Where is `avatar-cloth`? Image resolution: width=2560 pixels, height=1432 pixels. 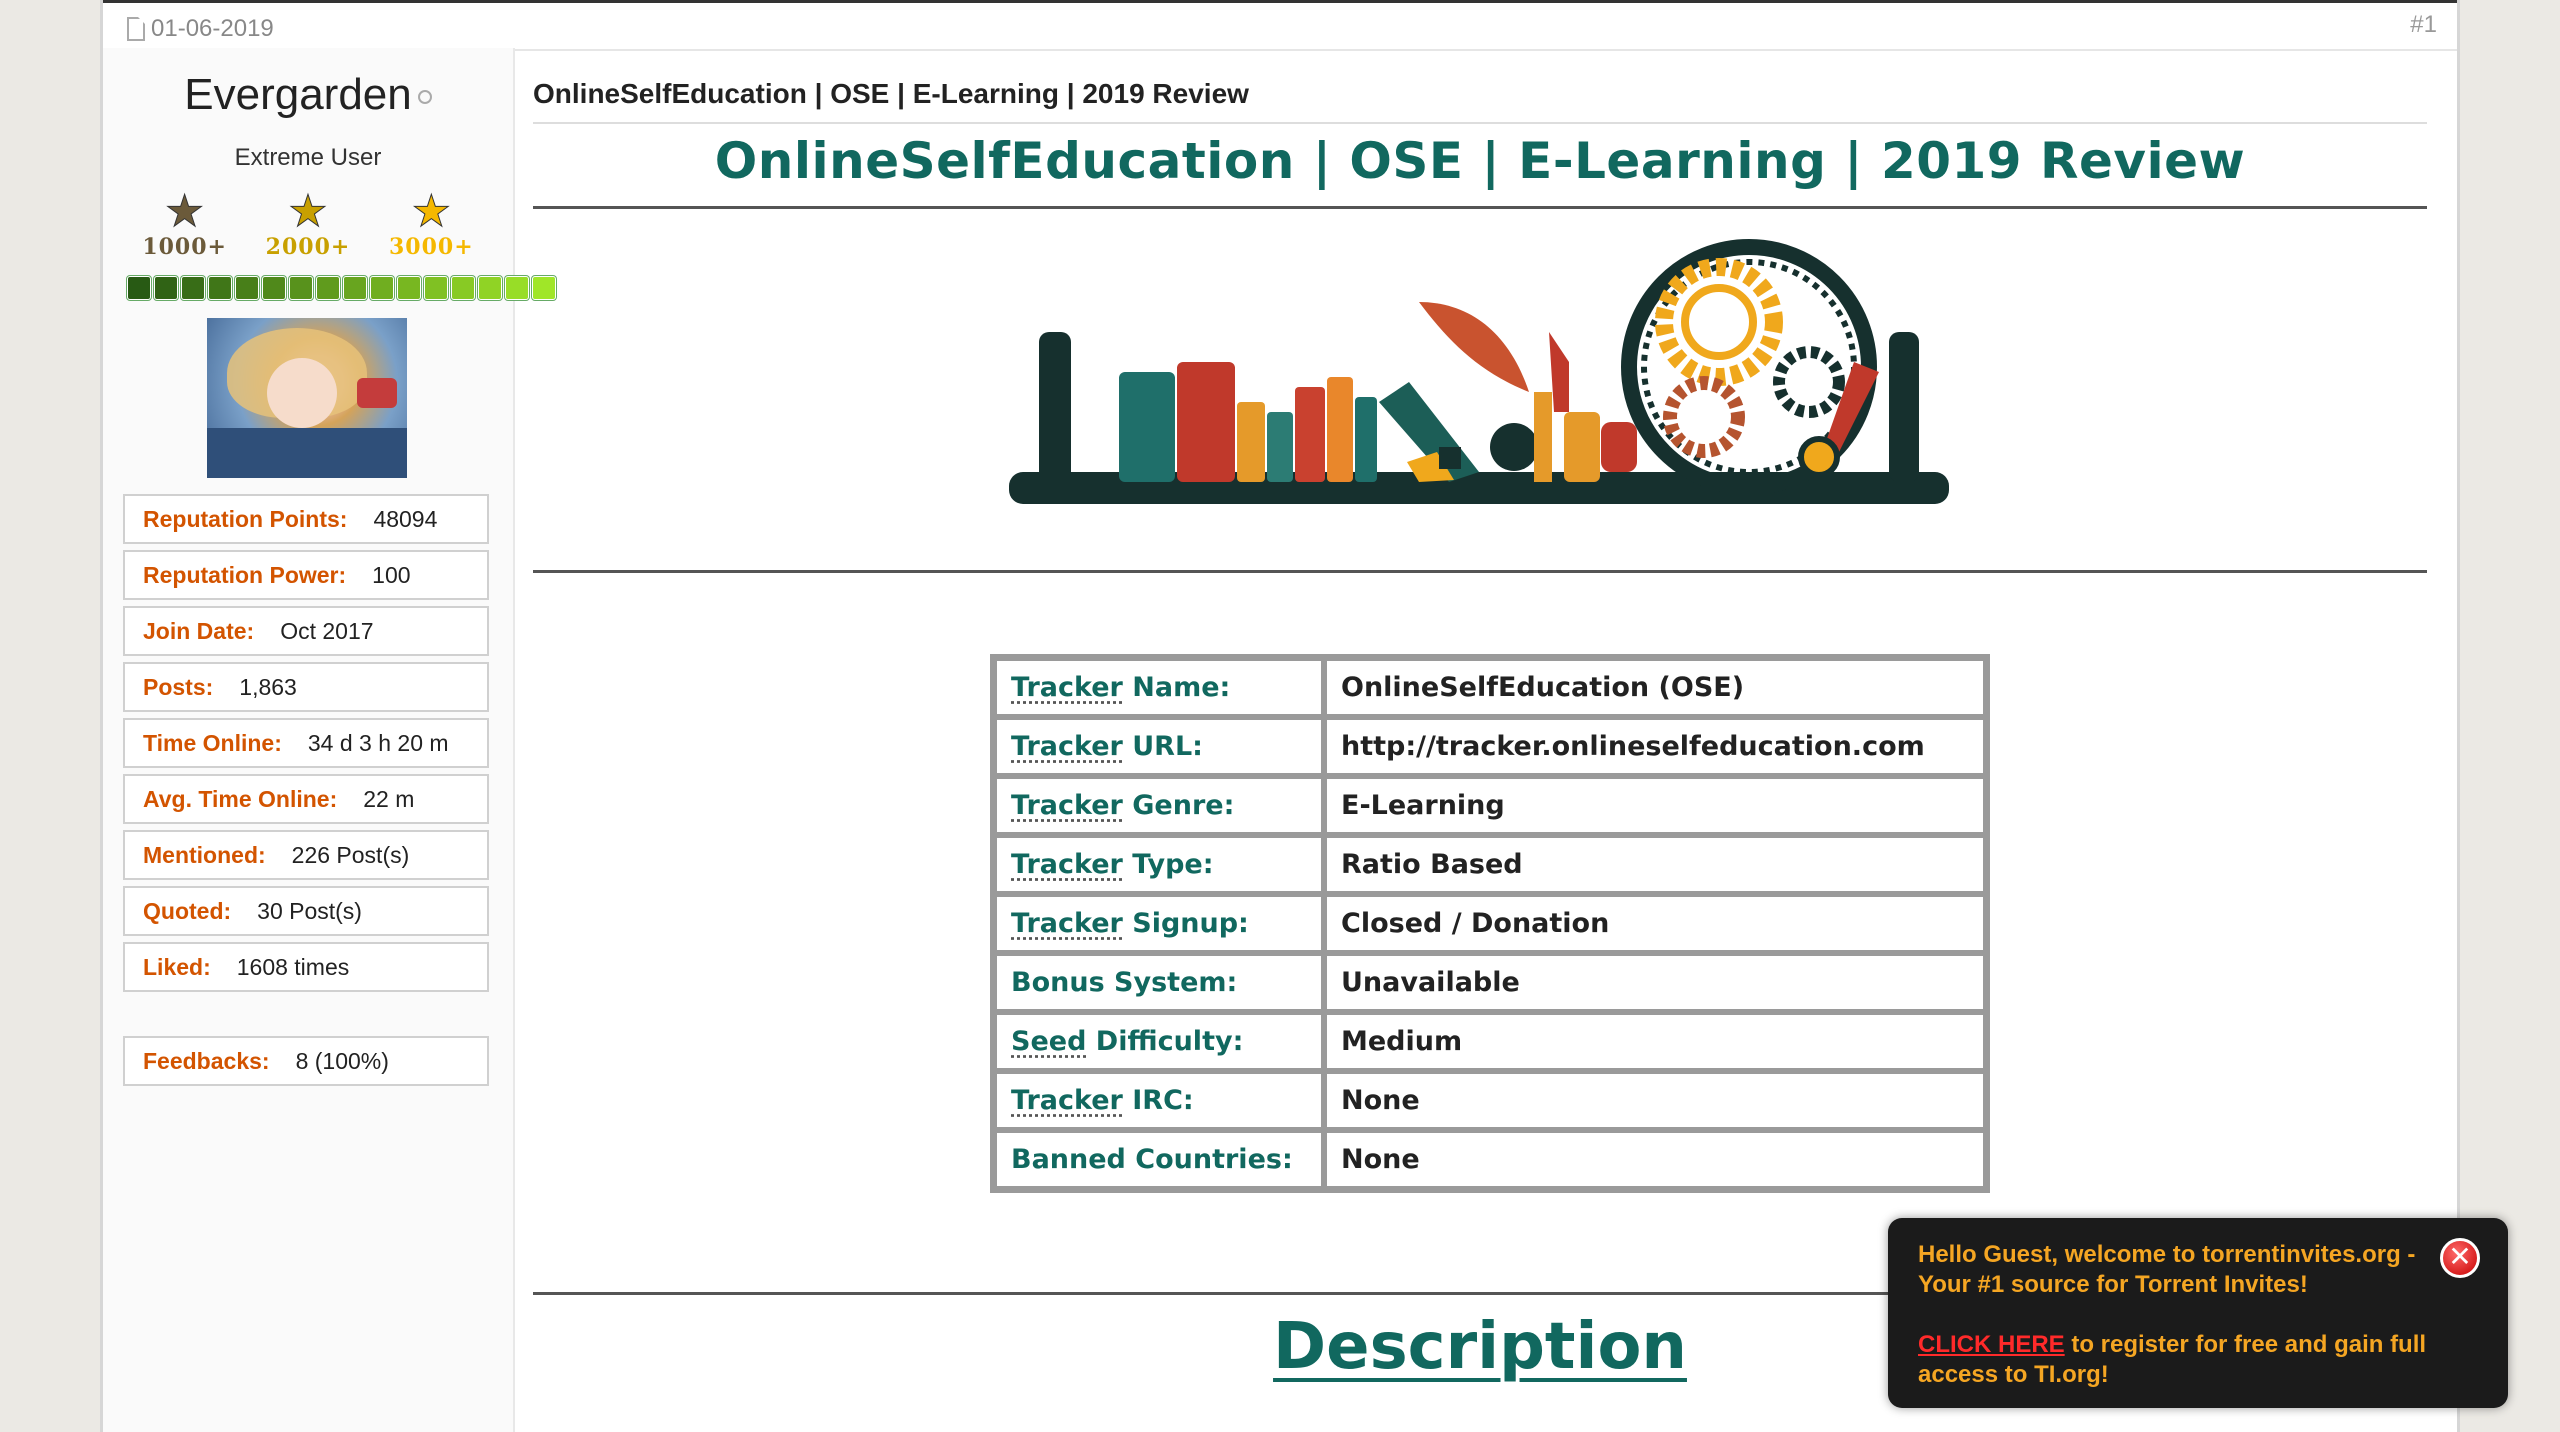 avatar-cloth is located at coordinates (307, 453).